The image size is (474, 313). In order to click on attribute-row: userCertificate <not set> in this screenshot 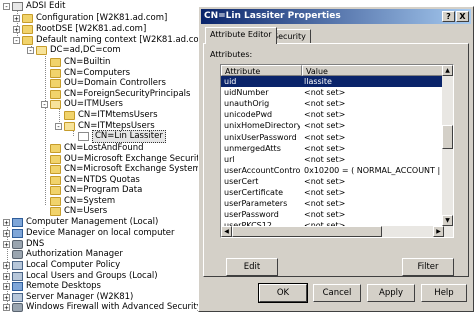, I will do `click(332, 192)`.